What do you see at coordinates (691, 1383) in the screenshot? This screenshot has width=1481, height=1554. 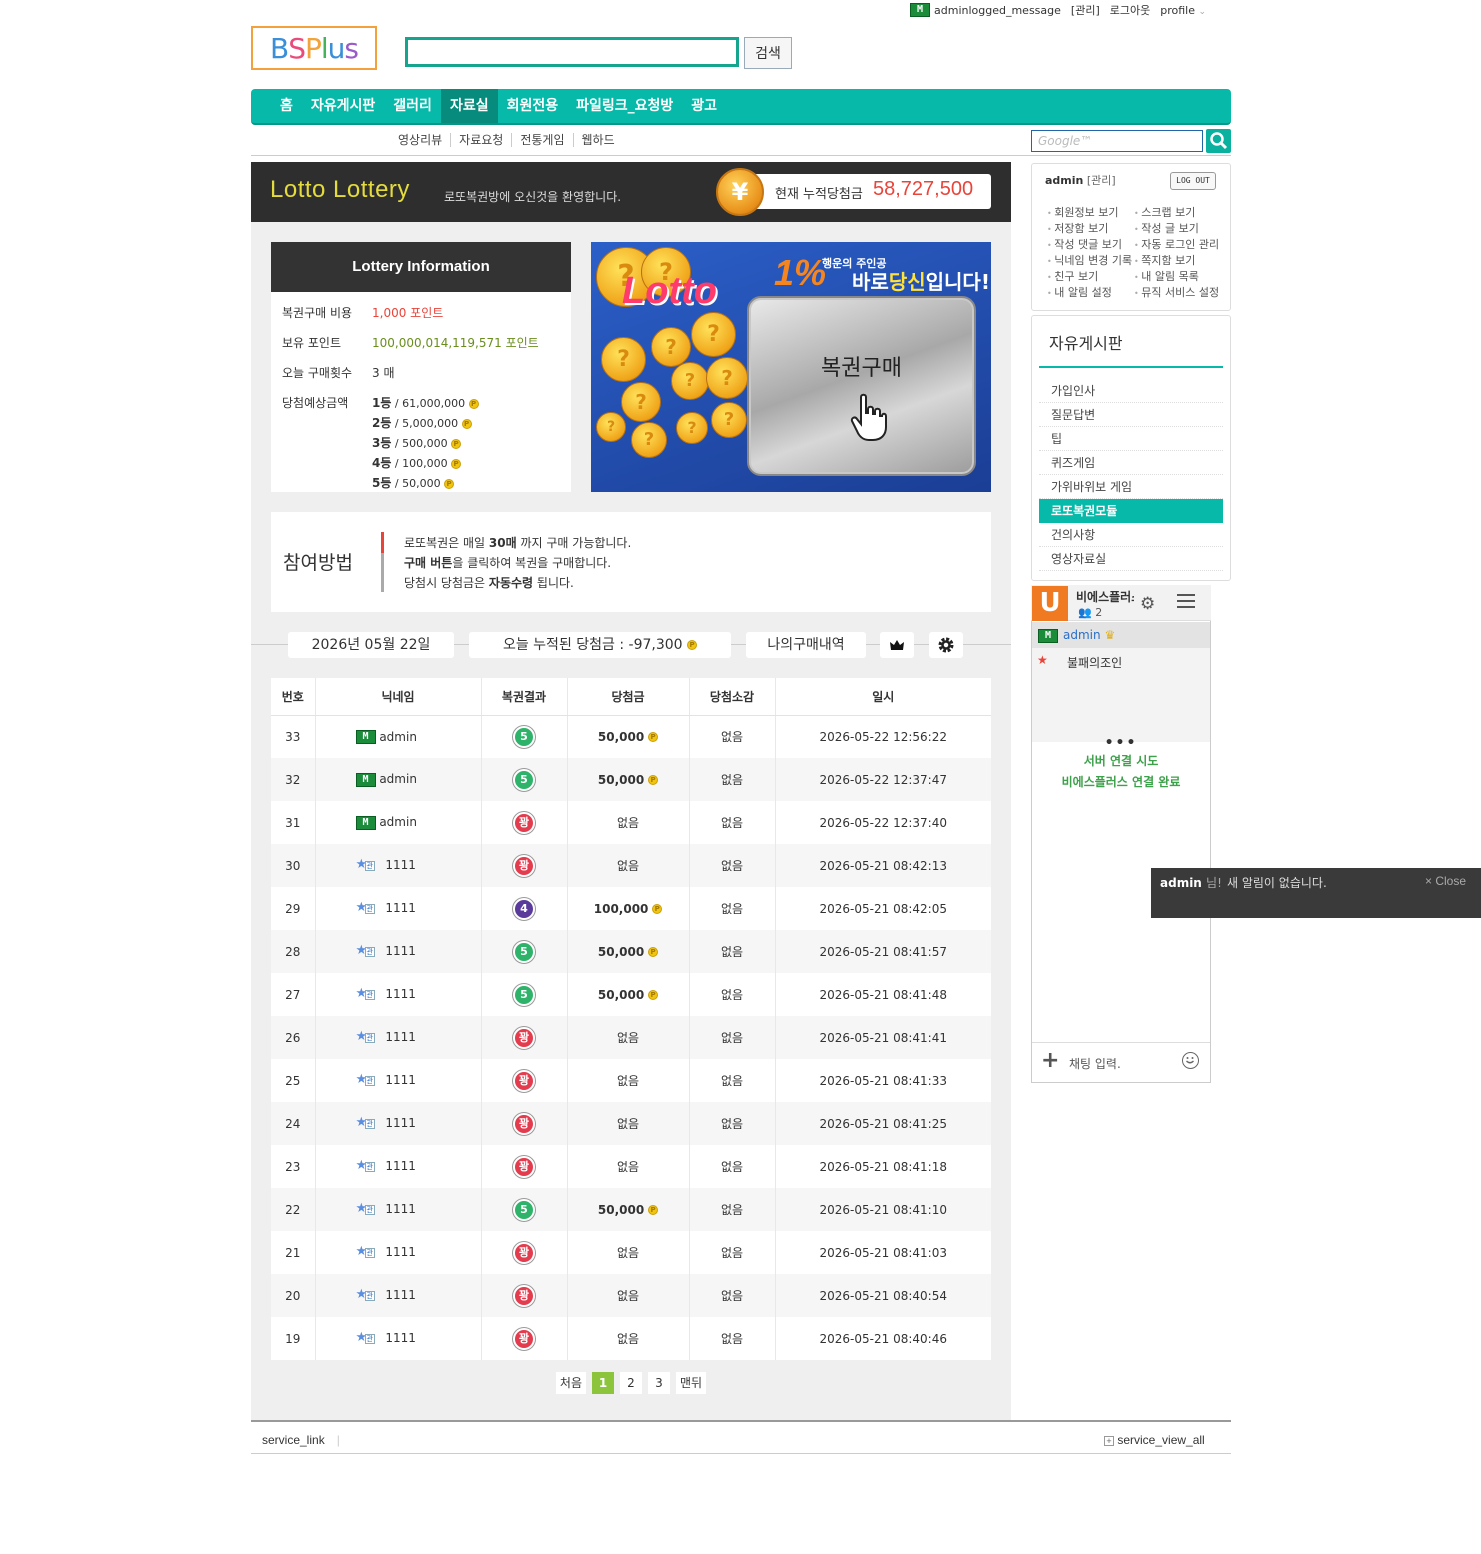 I see `page-last: 맨뒤` at bounding box center [691, 1383].